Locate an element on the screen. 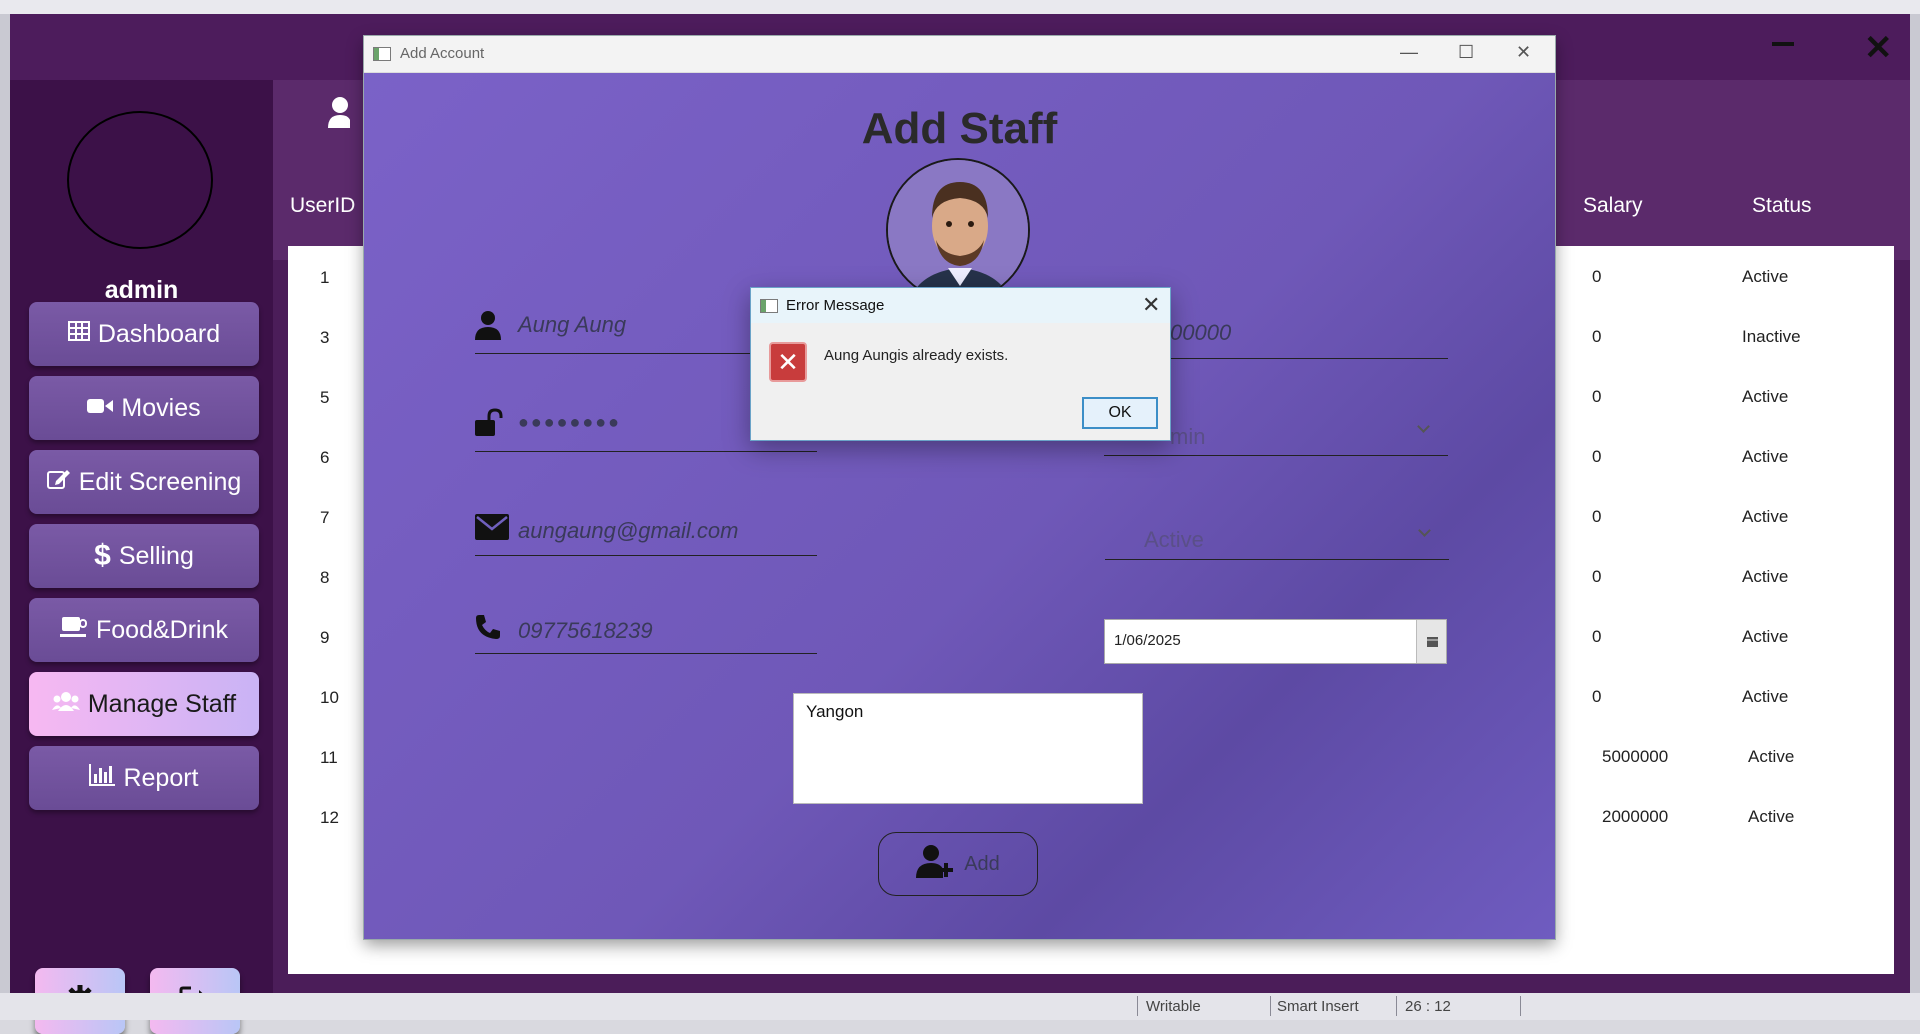 The height and width of the screenshot is (1034, 1920). minimize-icon is located at coordinates (1783, 44).